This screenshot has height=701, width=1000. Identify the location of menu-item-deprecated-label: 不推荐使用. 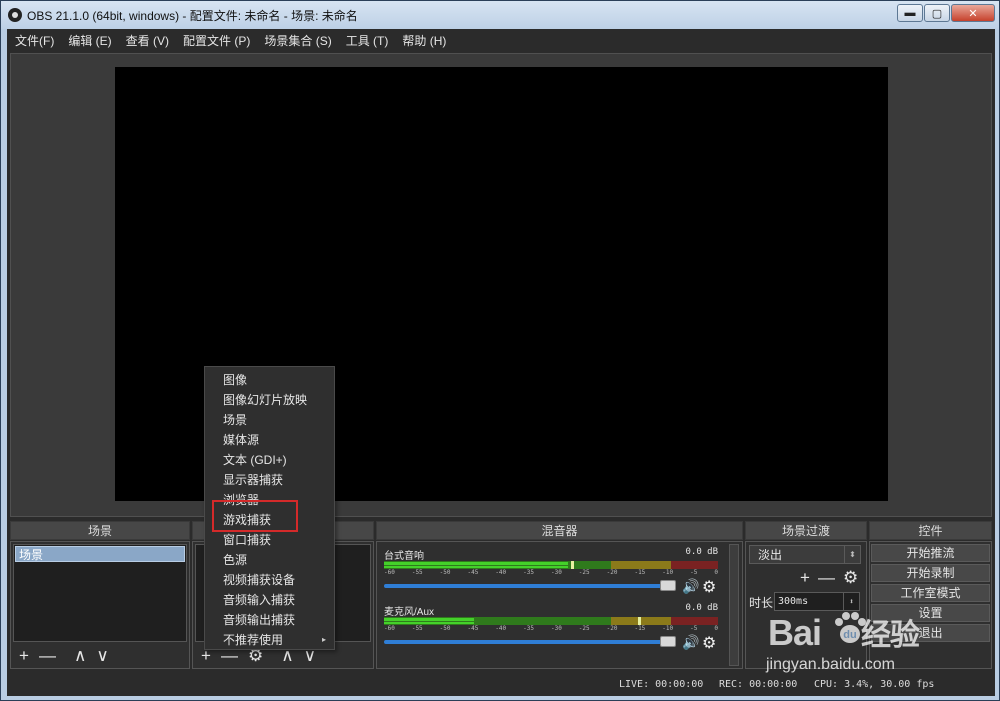
(253, 640).